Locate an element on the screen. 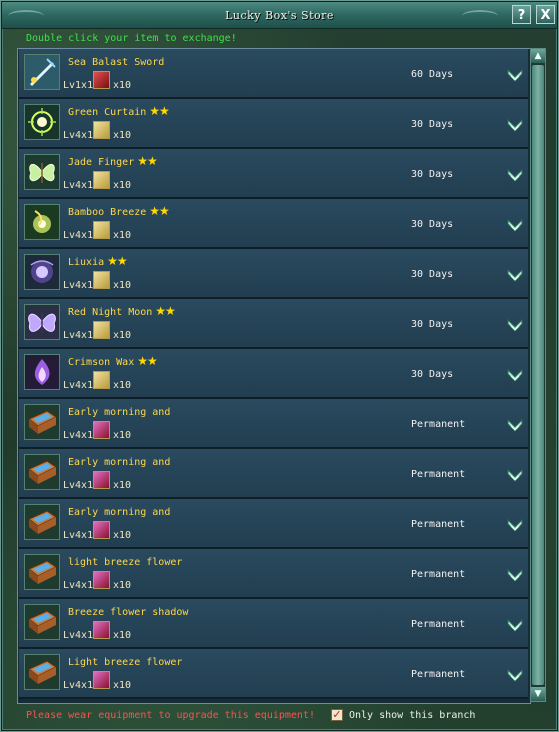  green-orb-icon is located at coordinates (42, 122).